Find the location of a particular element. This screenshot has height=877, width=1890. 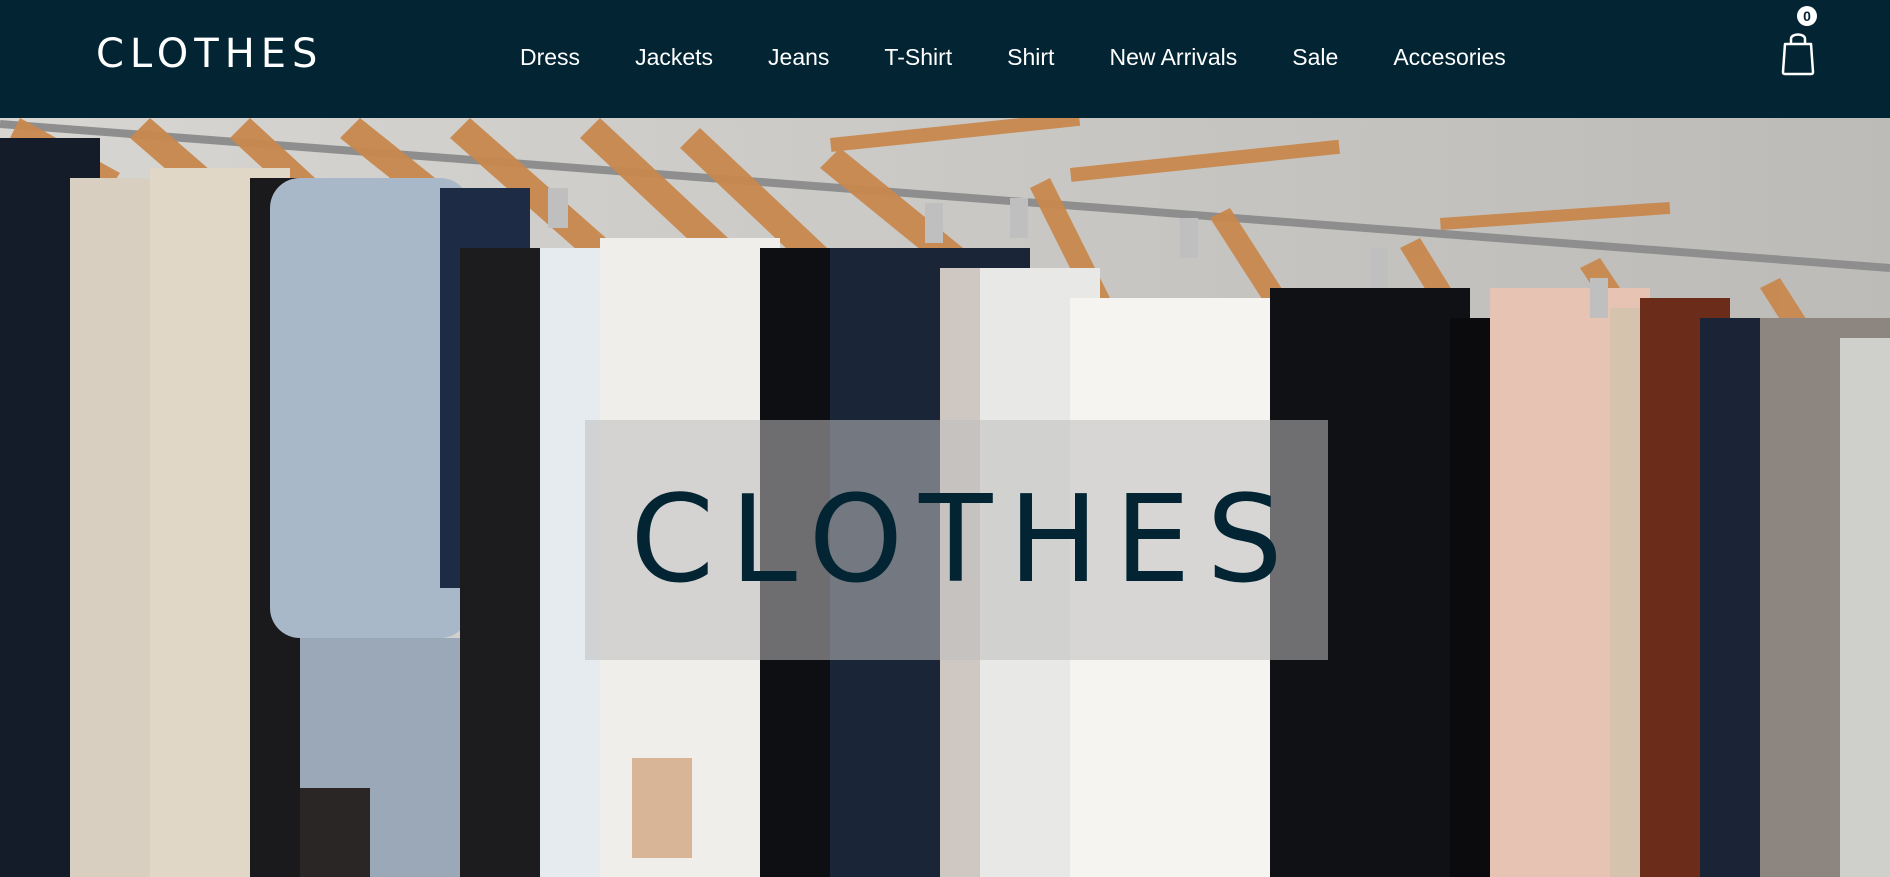

nav-link-tshirt: T-Shirt is located at coordinates (918, 57).